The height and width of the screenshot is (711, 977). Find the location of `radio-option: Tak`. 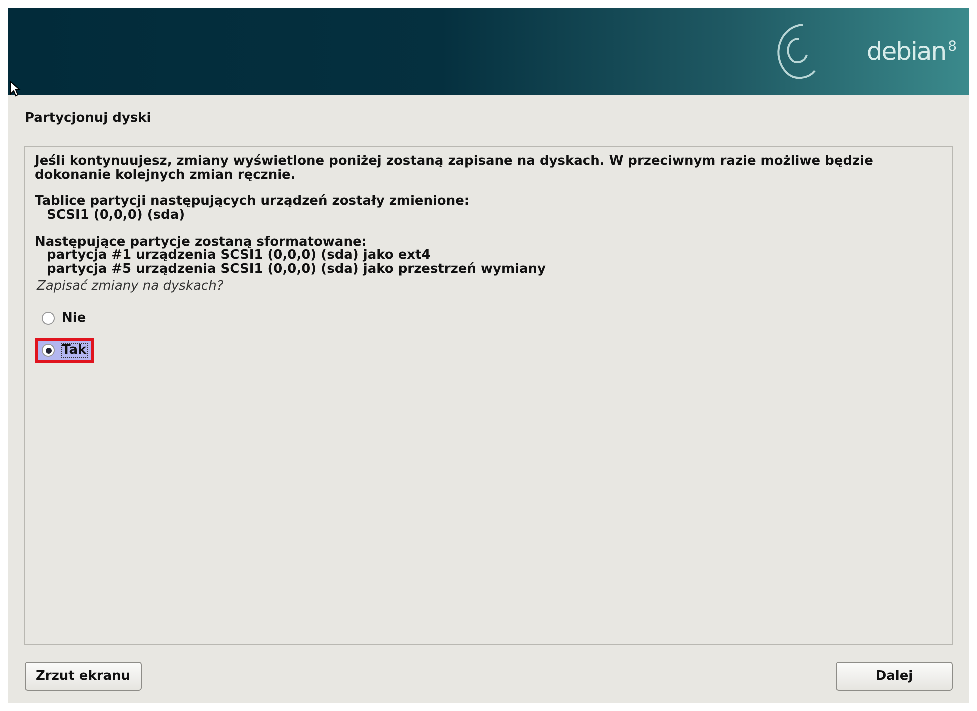

radio-option: Tak is located at coordinates (64, 351).